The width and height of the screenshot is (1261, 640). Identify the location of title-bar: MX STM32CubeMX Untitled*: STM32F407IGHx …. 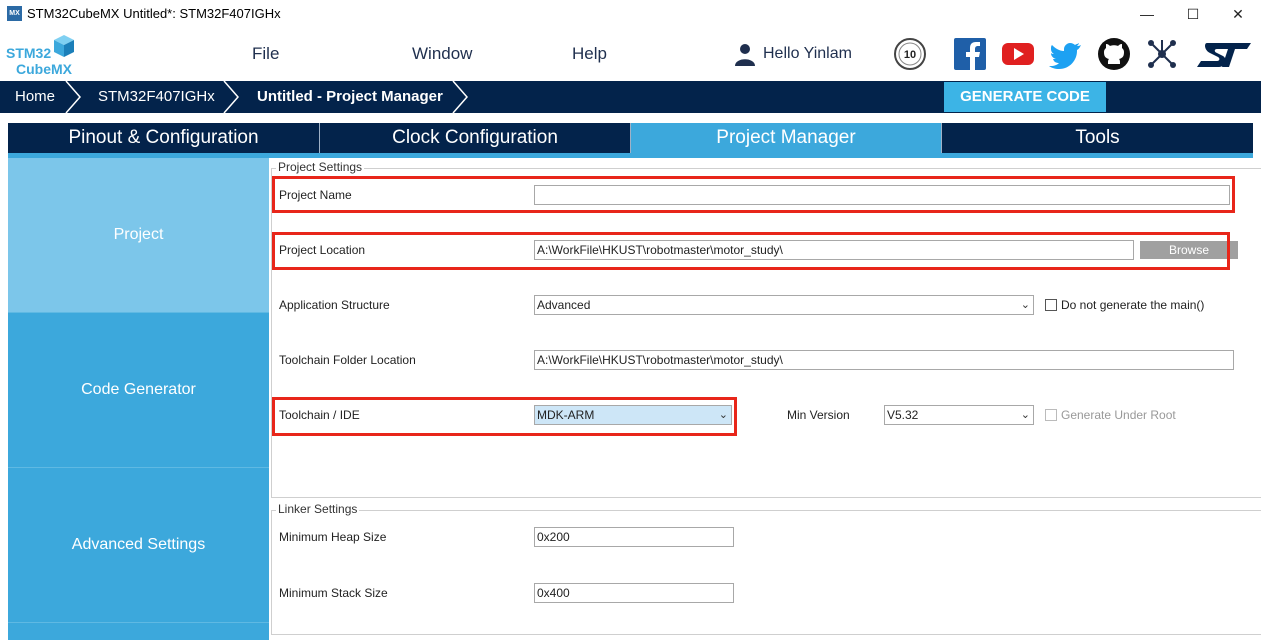
(630, 14).